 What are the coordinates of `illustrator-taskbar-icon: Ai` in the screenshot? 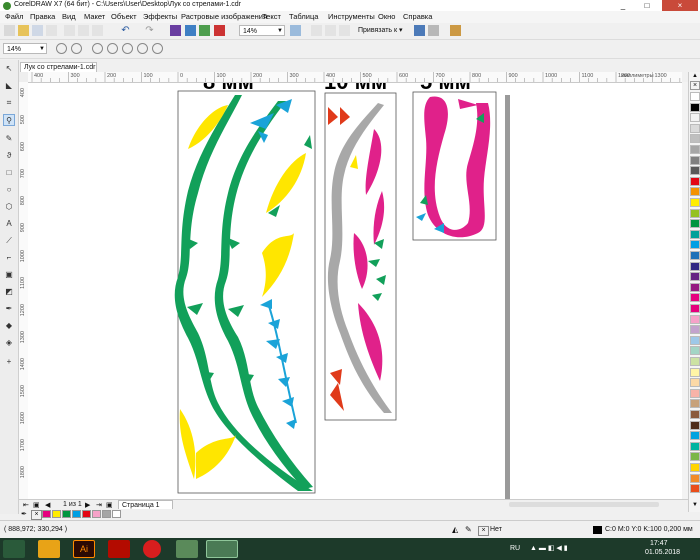 It's located at (84, 549).